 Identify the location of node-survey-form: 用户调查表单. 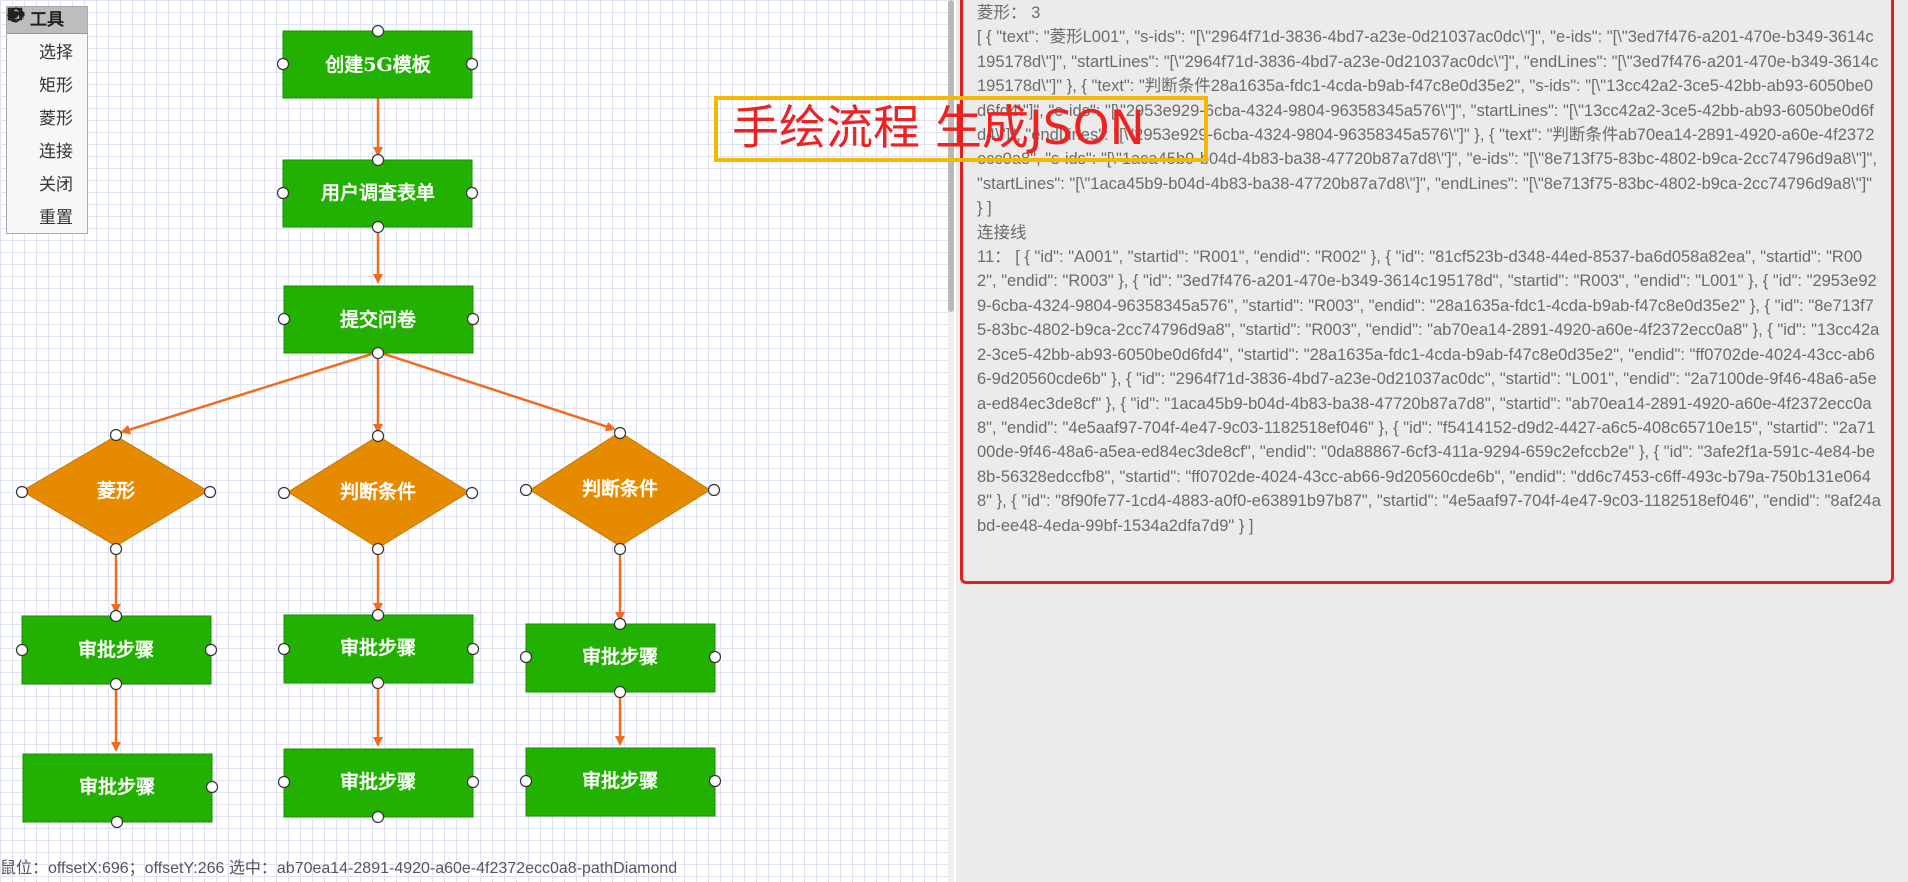
(377, 193).